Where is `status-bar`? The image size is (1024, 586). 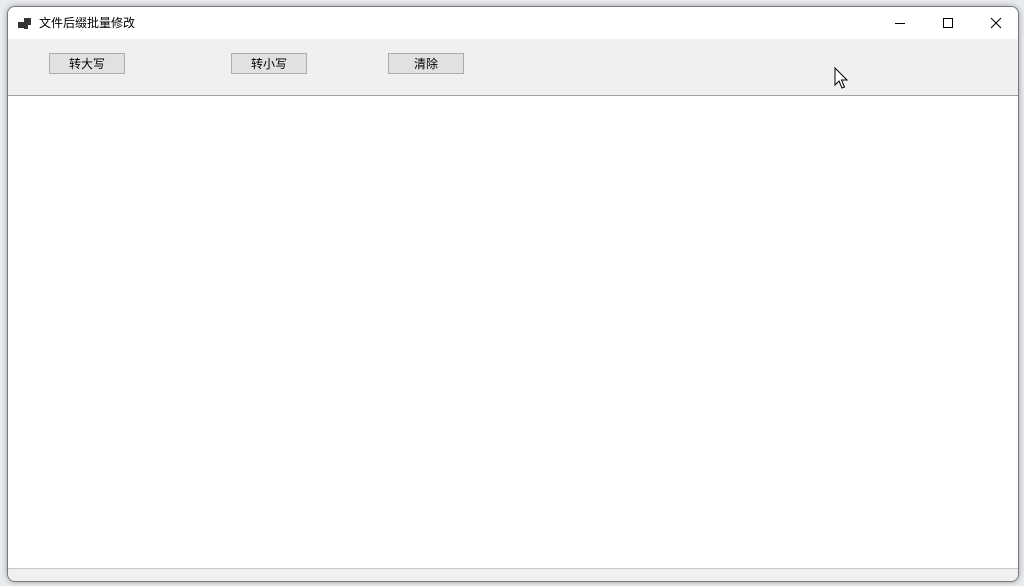 status-bar is located at coordinates (513, 574).